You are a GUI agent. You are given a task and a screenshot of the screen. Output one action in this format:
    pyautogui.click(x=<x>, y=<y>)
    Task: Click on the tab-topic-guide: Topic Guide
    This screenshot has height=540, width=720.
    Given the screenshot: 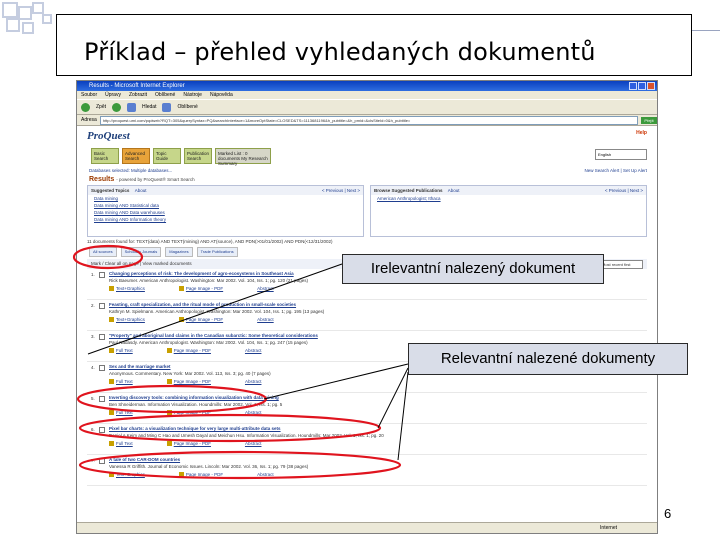 What is the action you would take?
    pyautogui.click(x=167, y=156)
    